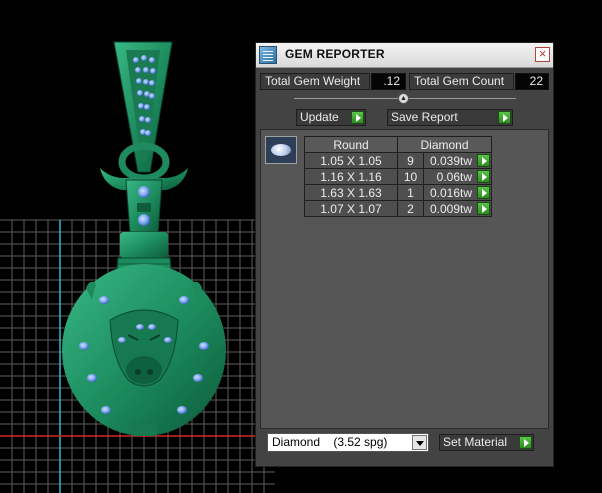 This screenshot has height=493, width=602. I want to click on dropdown-arrow-icon, so click(419, 442).